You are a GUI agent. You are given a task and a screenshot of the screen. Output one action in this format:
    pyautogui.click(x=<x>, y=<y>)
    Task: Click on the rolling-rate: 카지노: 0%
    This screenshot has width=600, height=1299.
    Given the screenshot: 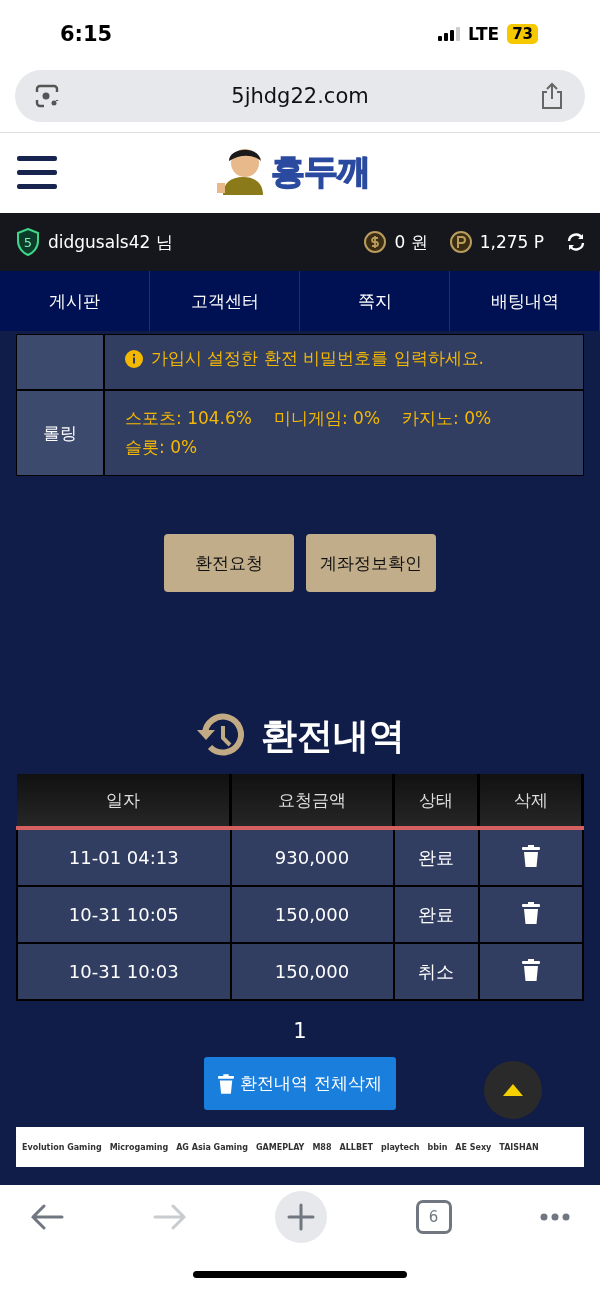 What is the action you would take?
    pyautogui.click(x=447, y=418)
    